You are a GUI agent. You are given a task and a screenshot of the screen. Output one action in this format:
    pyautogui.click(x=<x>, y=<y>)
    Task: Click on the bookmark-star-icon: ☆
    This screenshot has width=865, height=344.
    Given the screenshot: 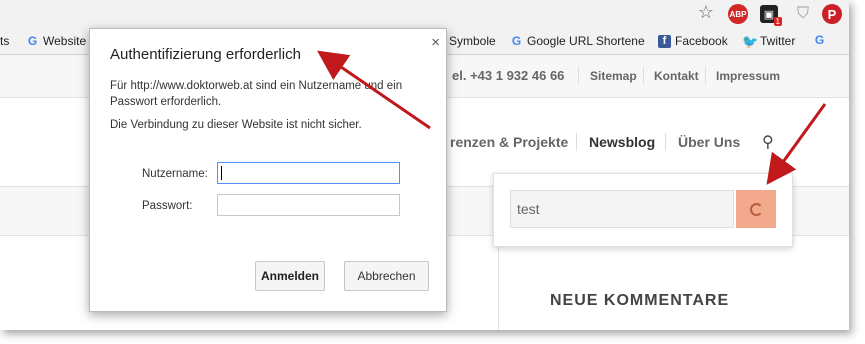 What is the action you would take?
    pyautogui.click(x=706, y=12)
    